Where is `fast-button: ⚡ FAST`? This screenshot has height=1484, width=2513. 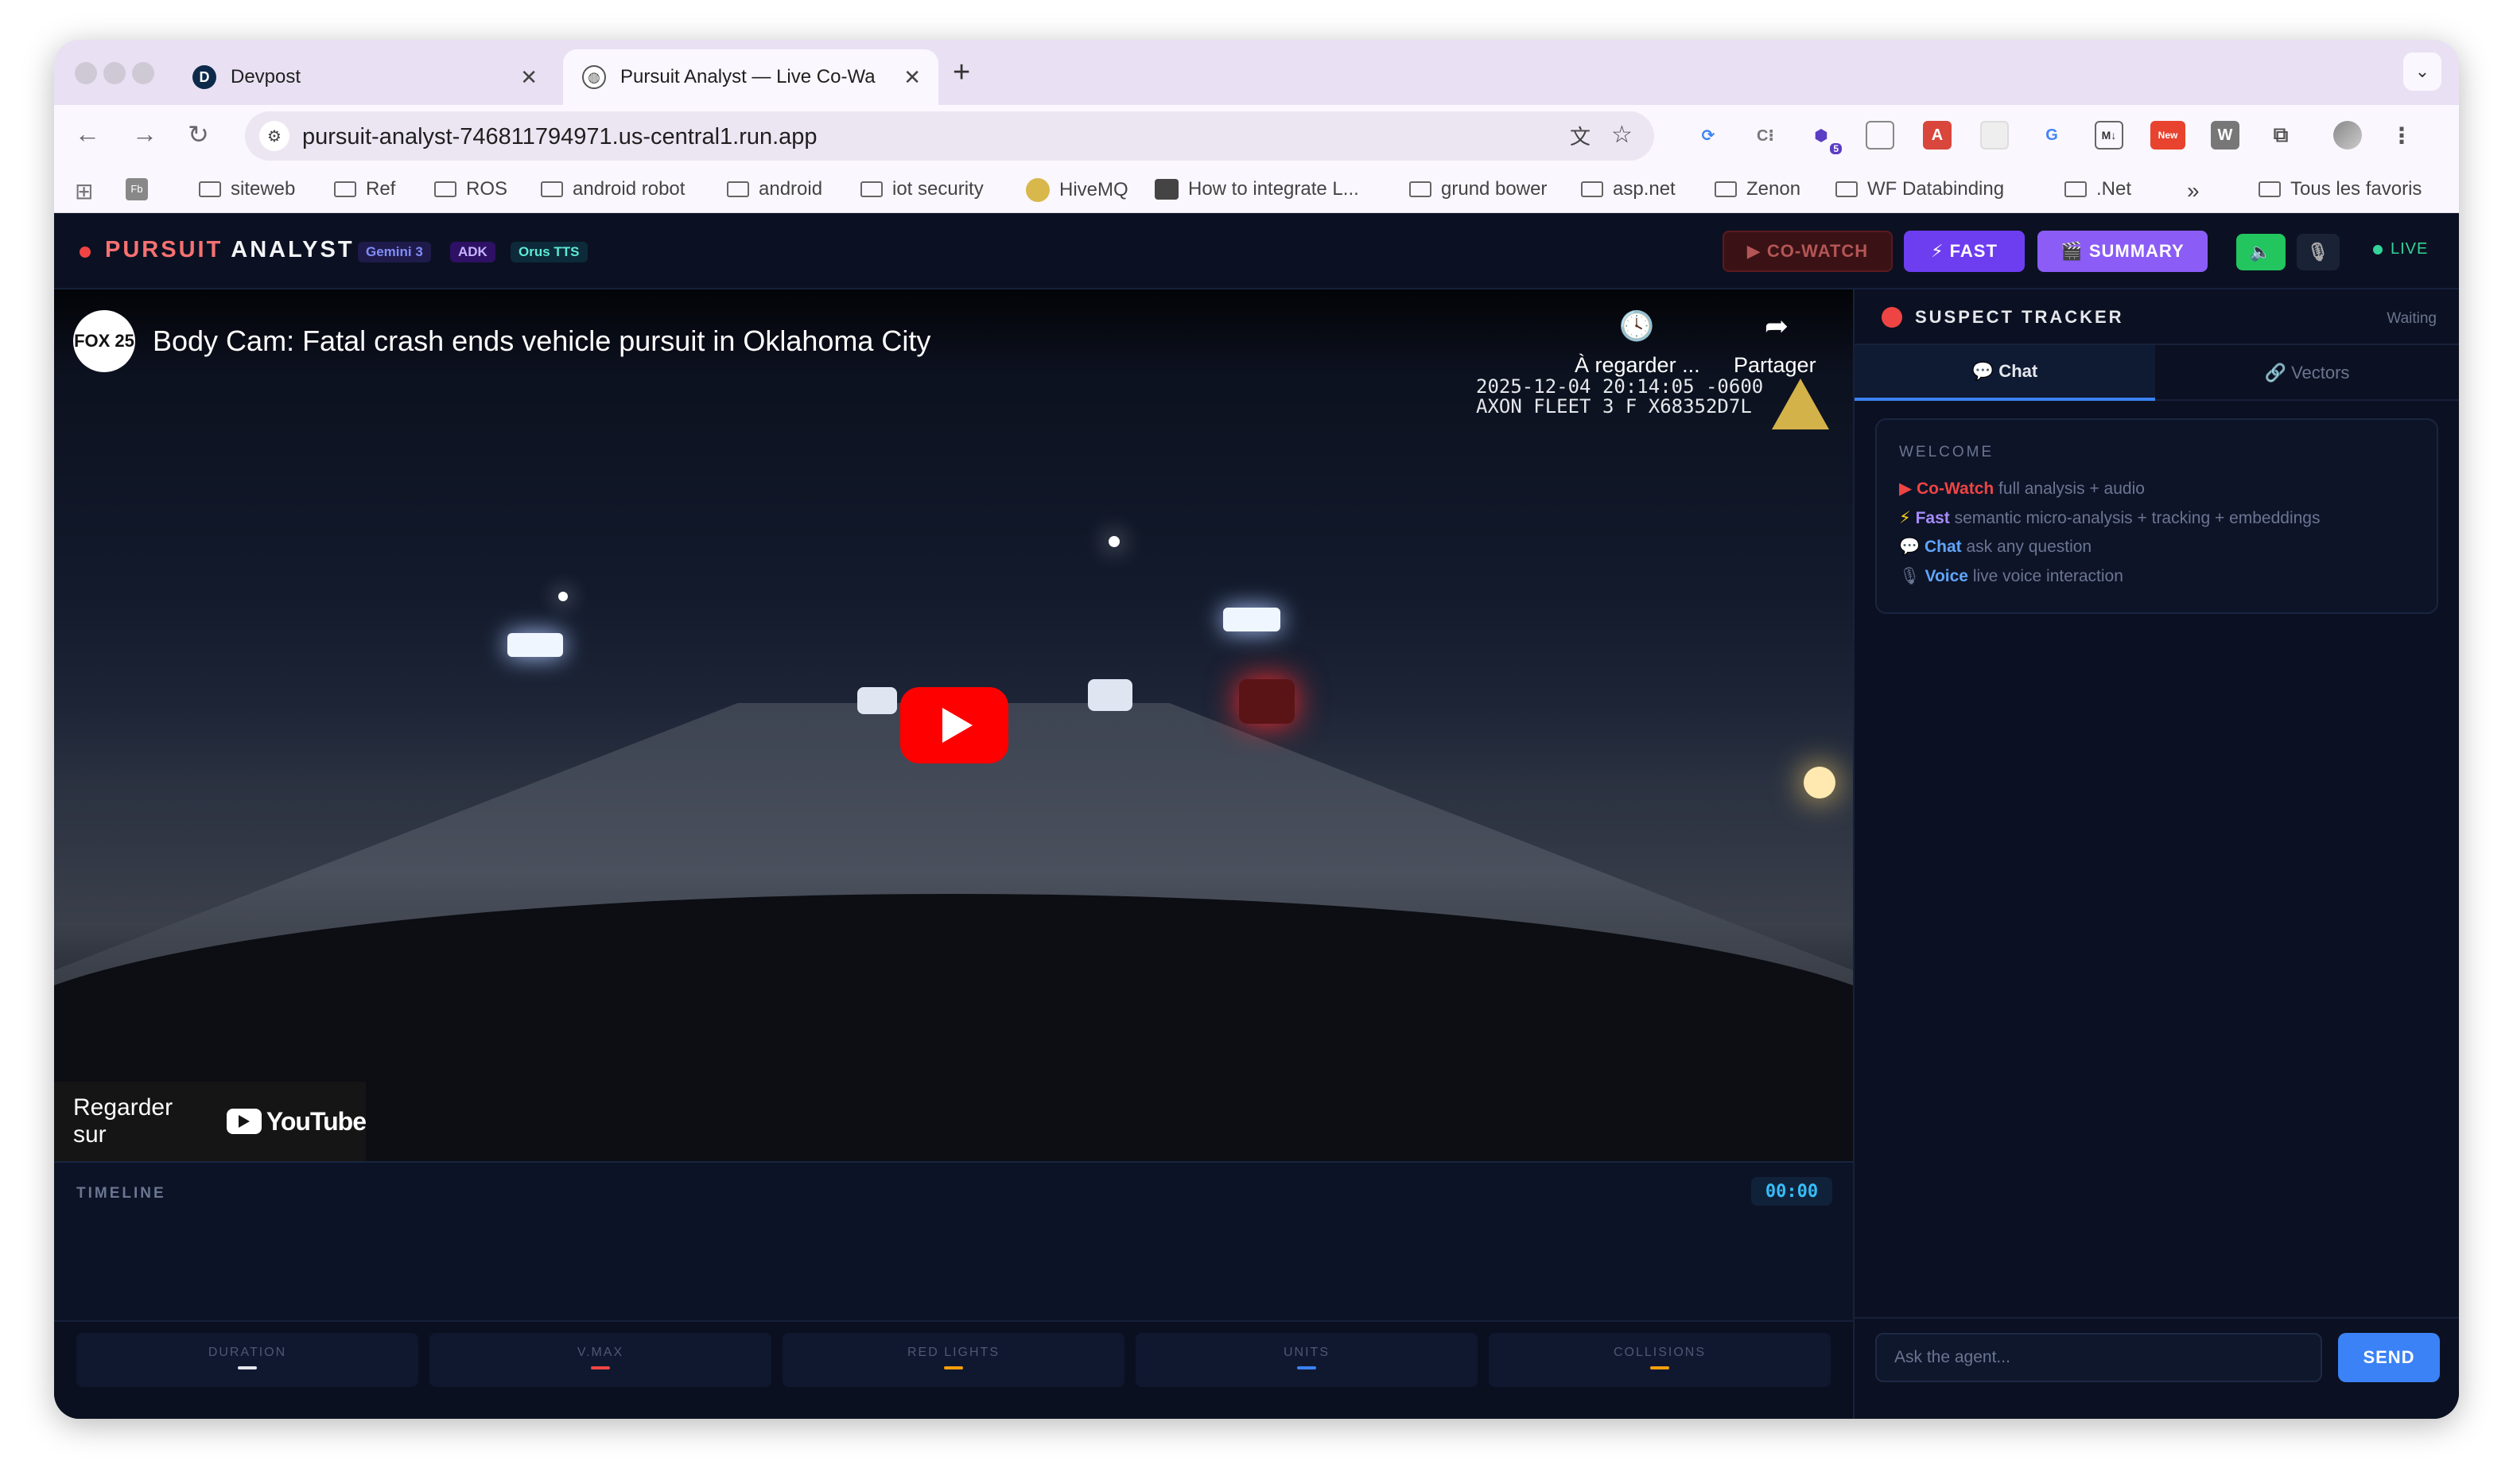
fast-button: ⚡ FAST is located at coordinates (1964, 252).